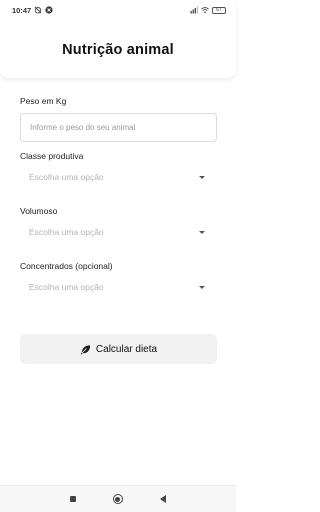  Describe the element at coordinates (126, 349) in the screenshot. I see `calculate-diet-label: Calcular dieta` at that location.